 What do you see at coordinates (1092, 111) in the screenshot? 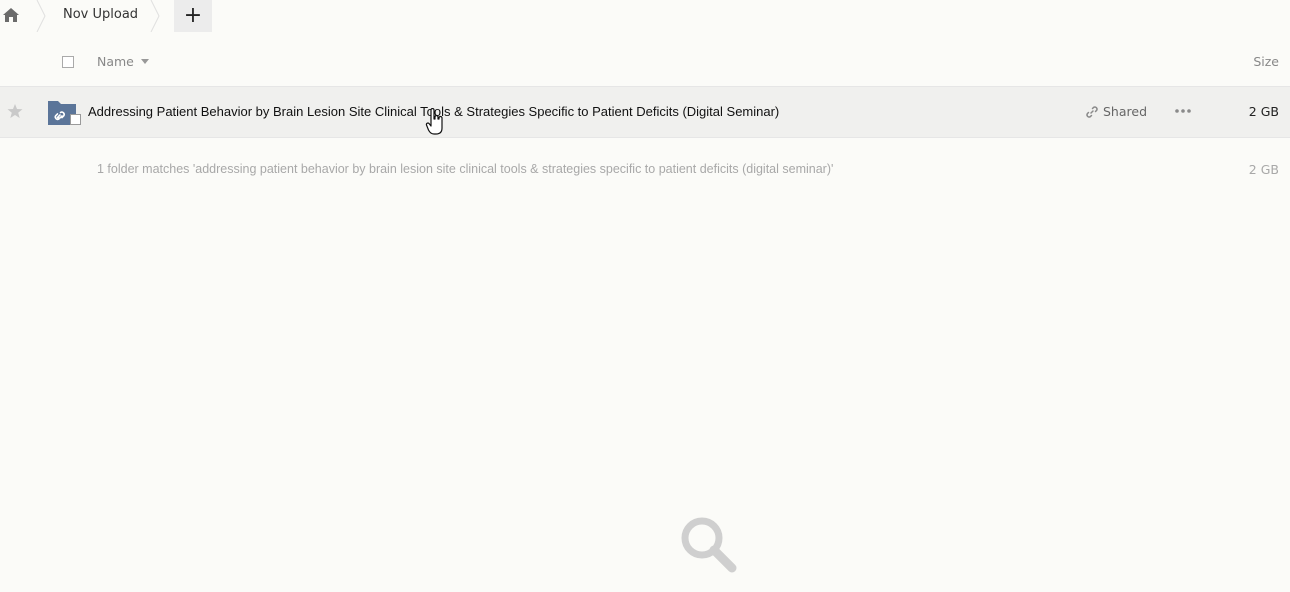
I see `link-icon` at bounding box center [1092, 111].